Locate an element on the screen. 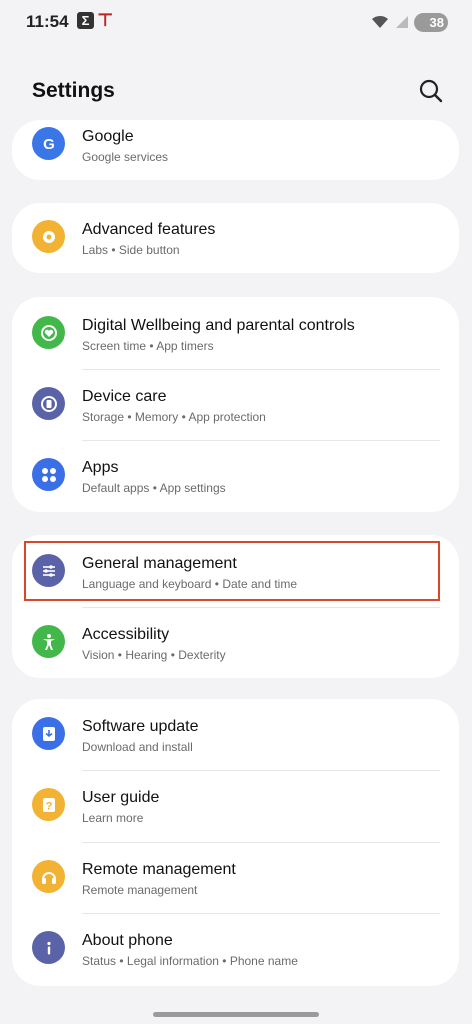 The width and height of the screenshot is (472, 1024). status-bar: 11:54 Σ ⊤ 38 is located at coordinates (236, 23).